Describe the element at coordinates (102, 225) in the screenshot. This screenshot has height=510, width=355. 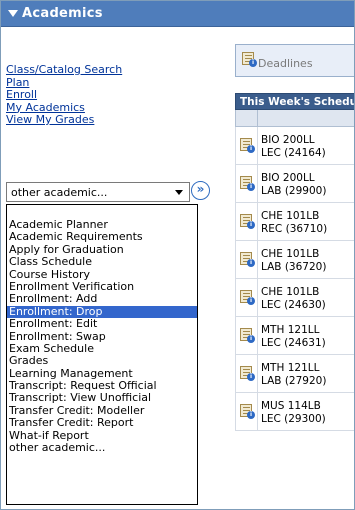
I see `dropdown-option: Academic Planner` at that location.